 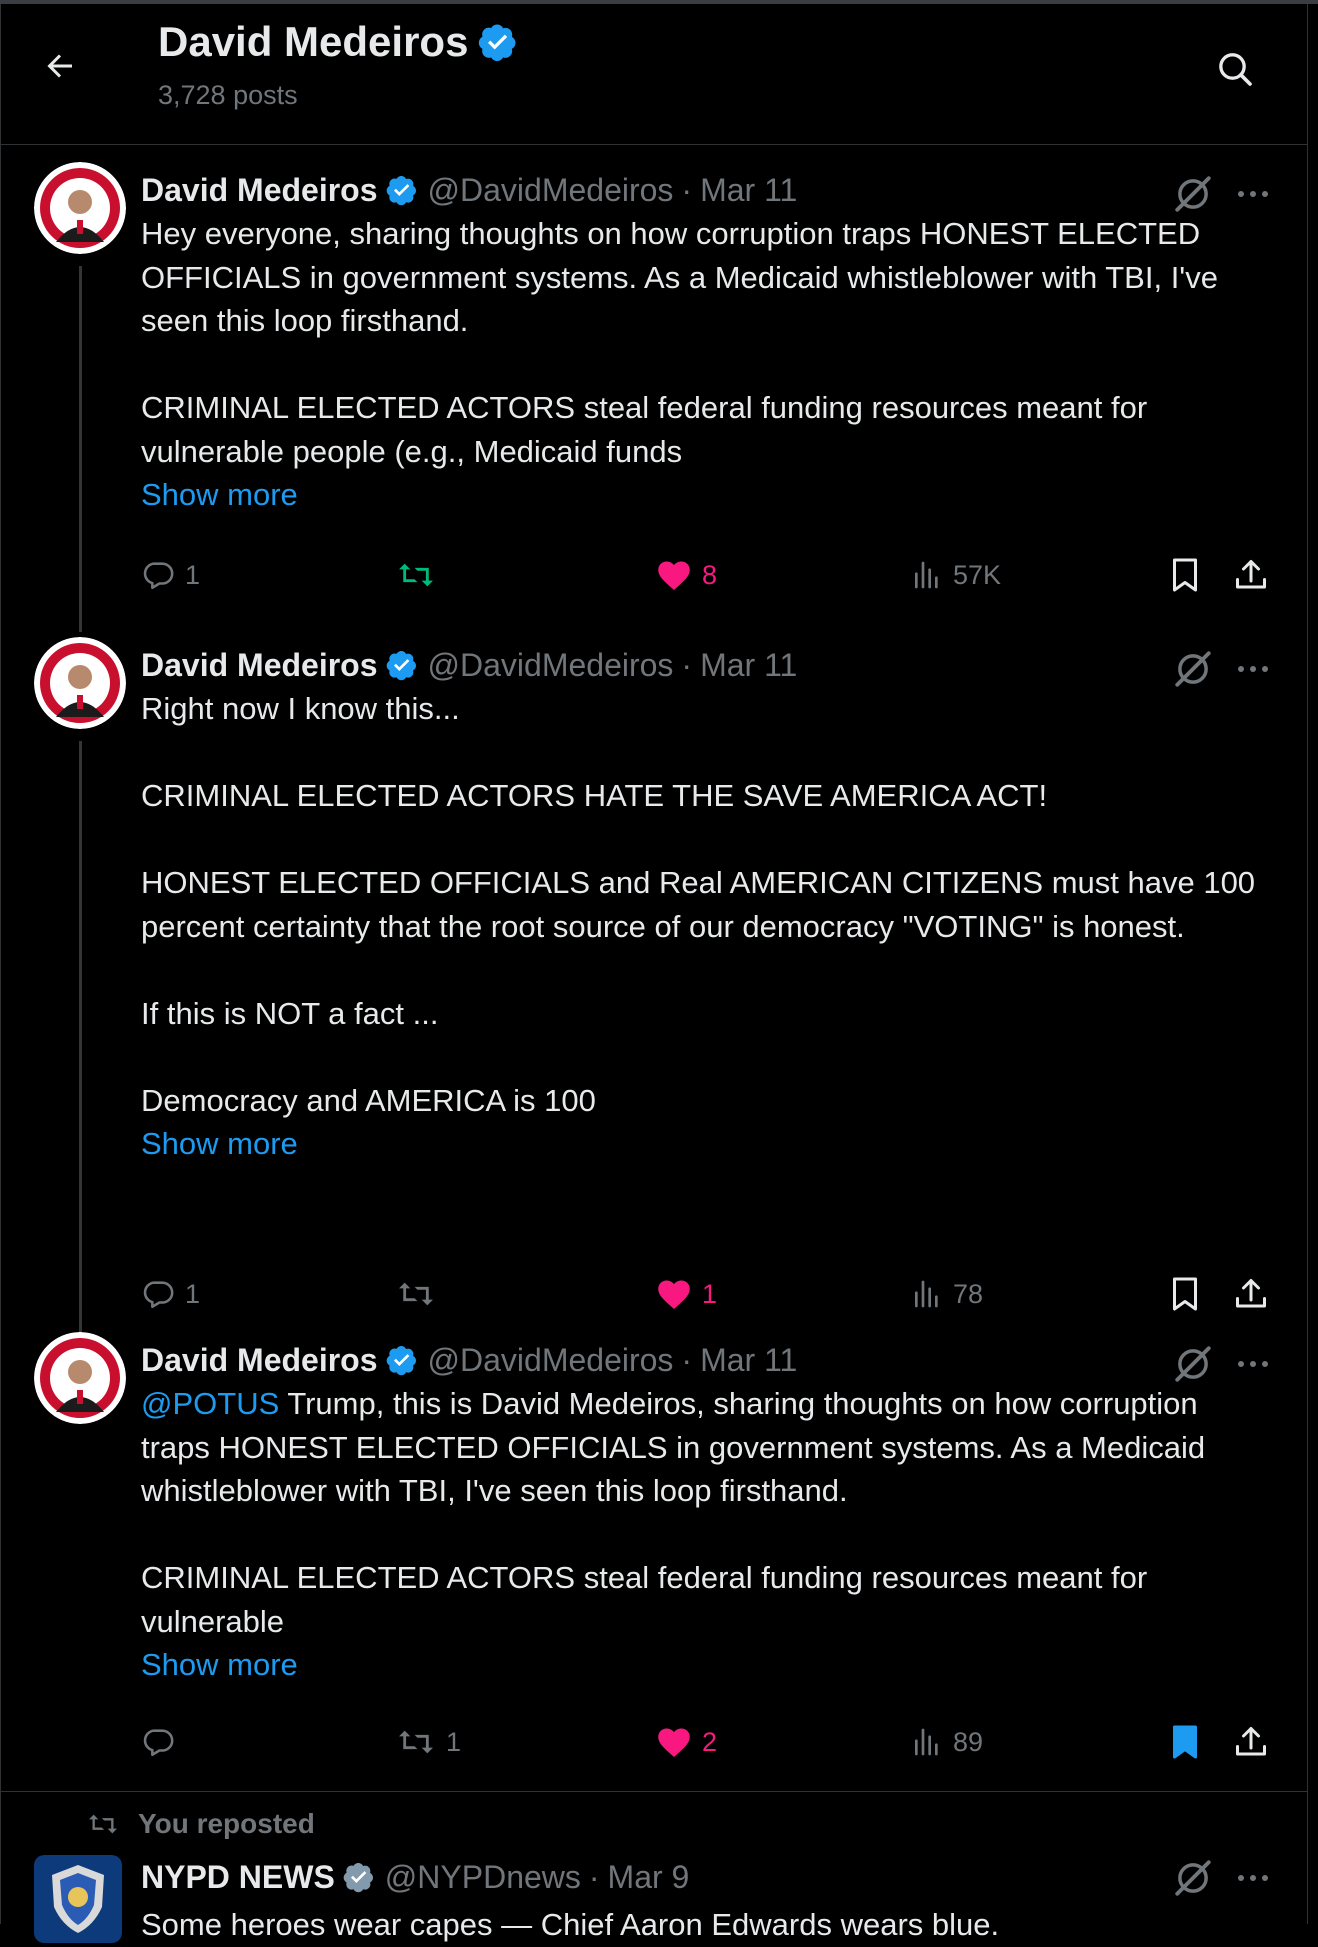 I want to click on post-date: Mar 9, so click(x=649, y=1877).